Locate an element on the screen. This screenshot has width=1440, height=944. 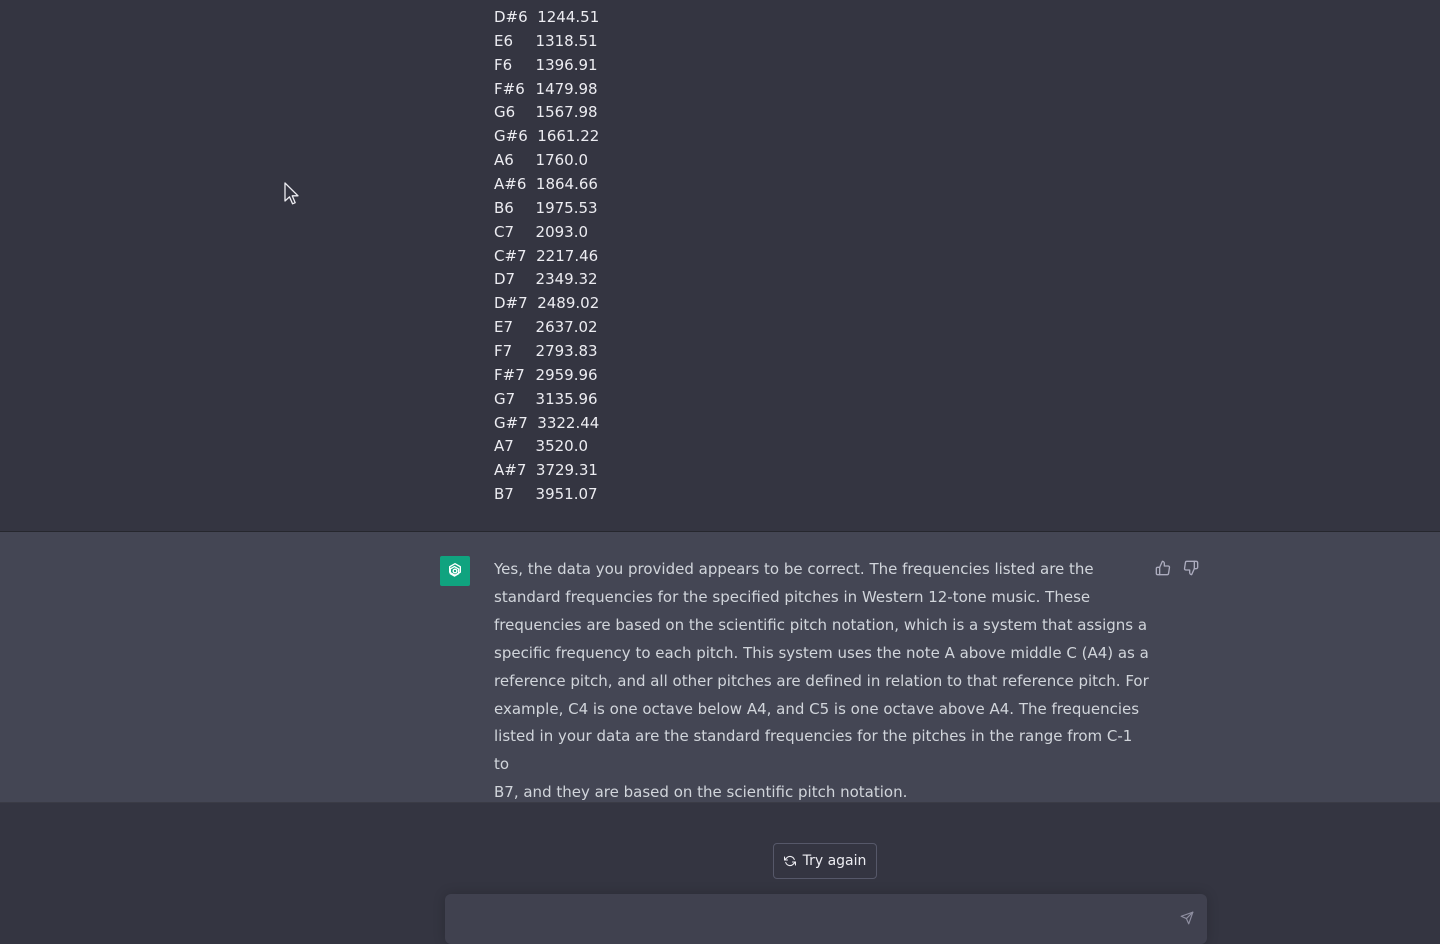
note-frequency: 1244.51 is located at coordinates (568, 17).